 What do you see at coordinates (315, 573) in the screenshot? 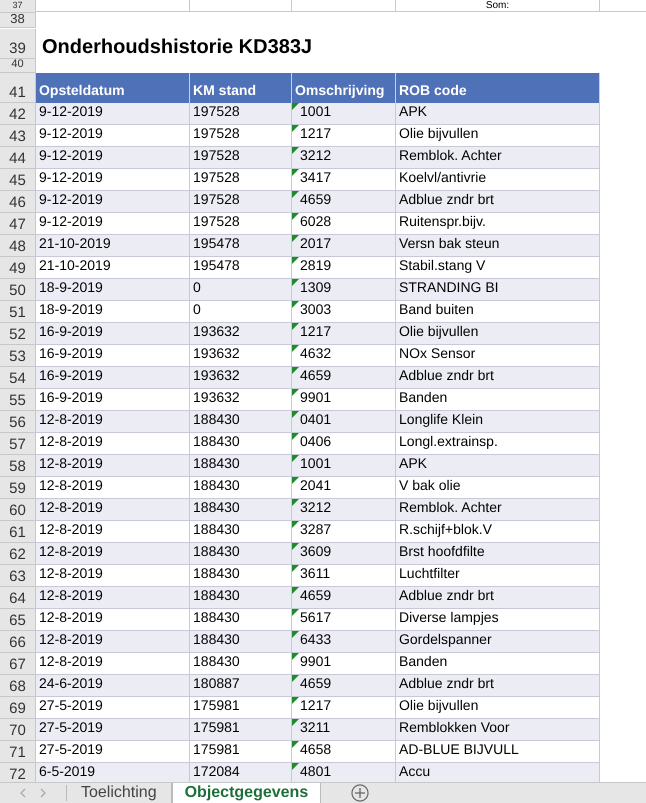
I see `table-cell-text: 3611` at bounding box center [315, 573].